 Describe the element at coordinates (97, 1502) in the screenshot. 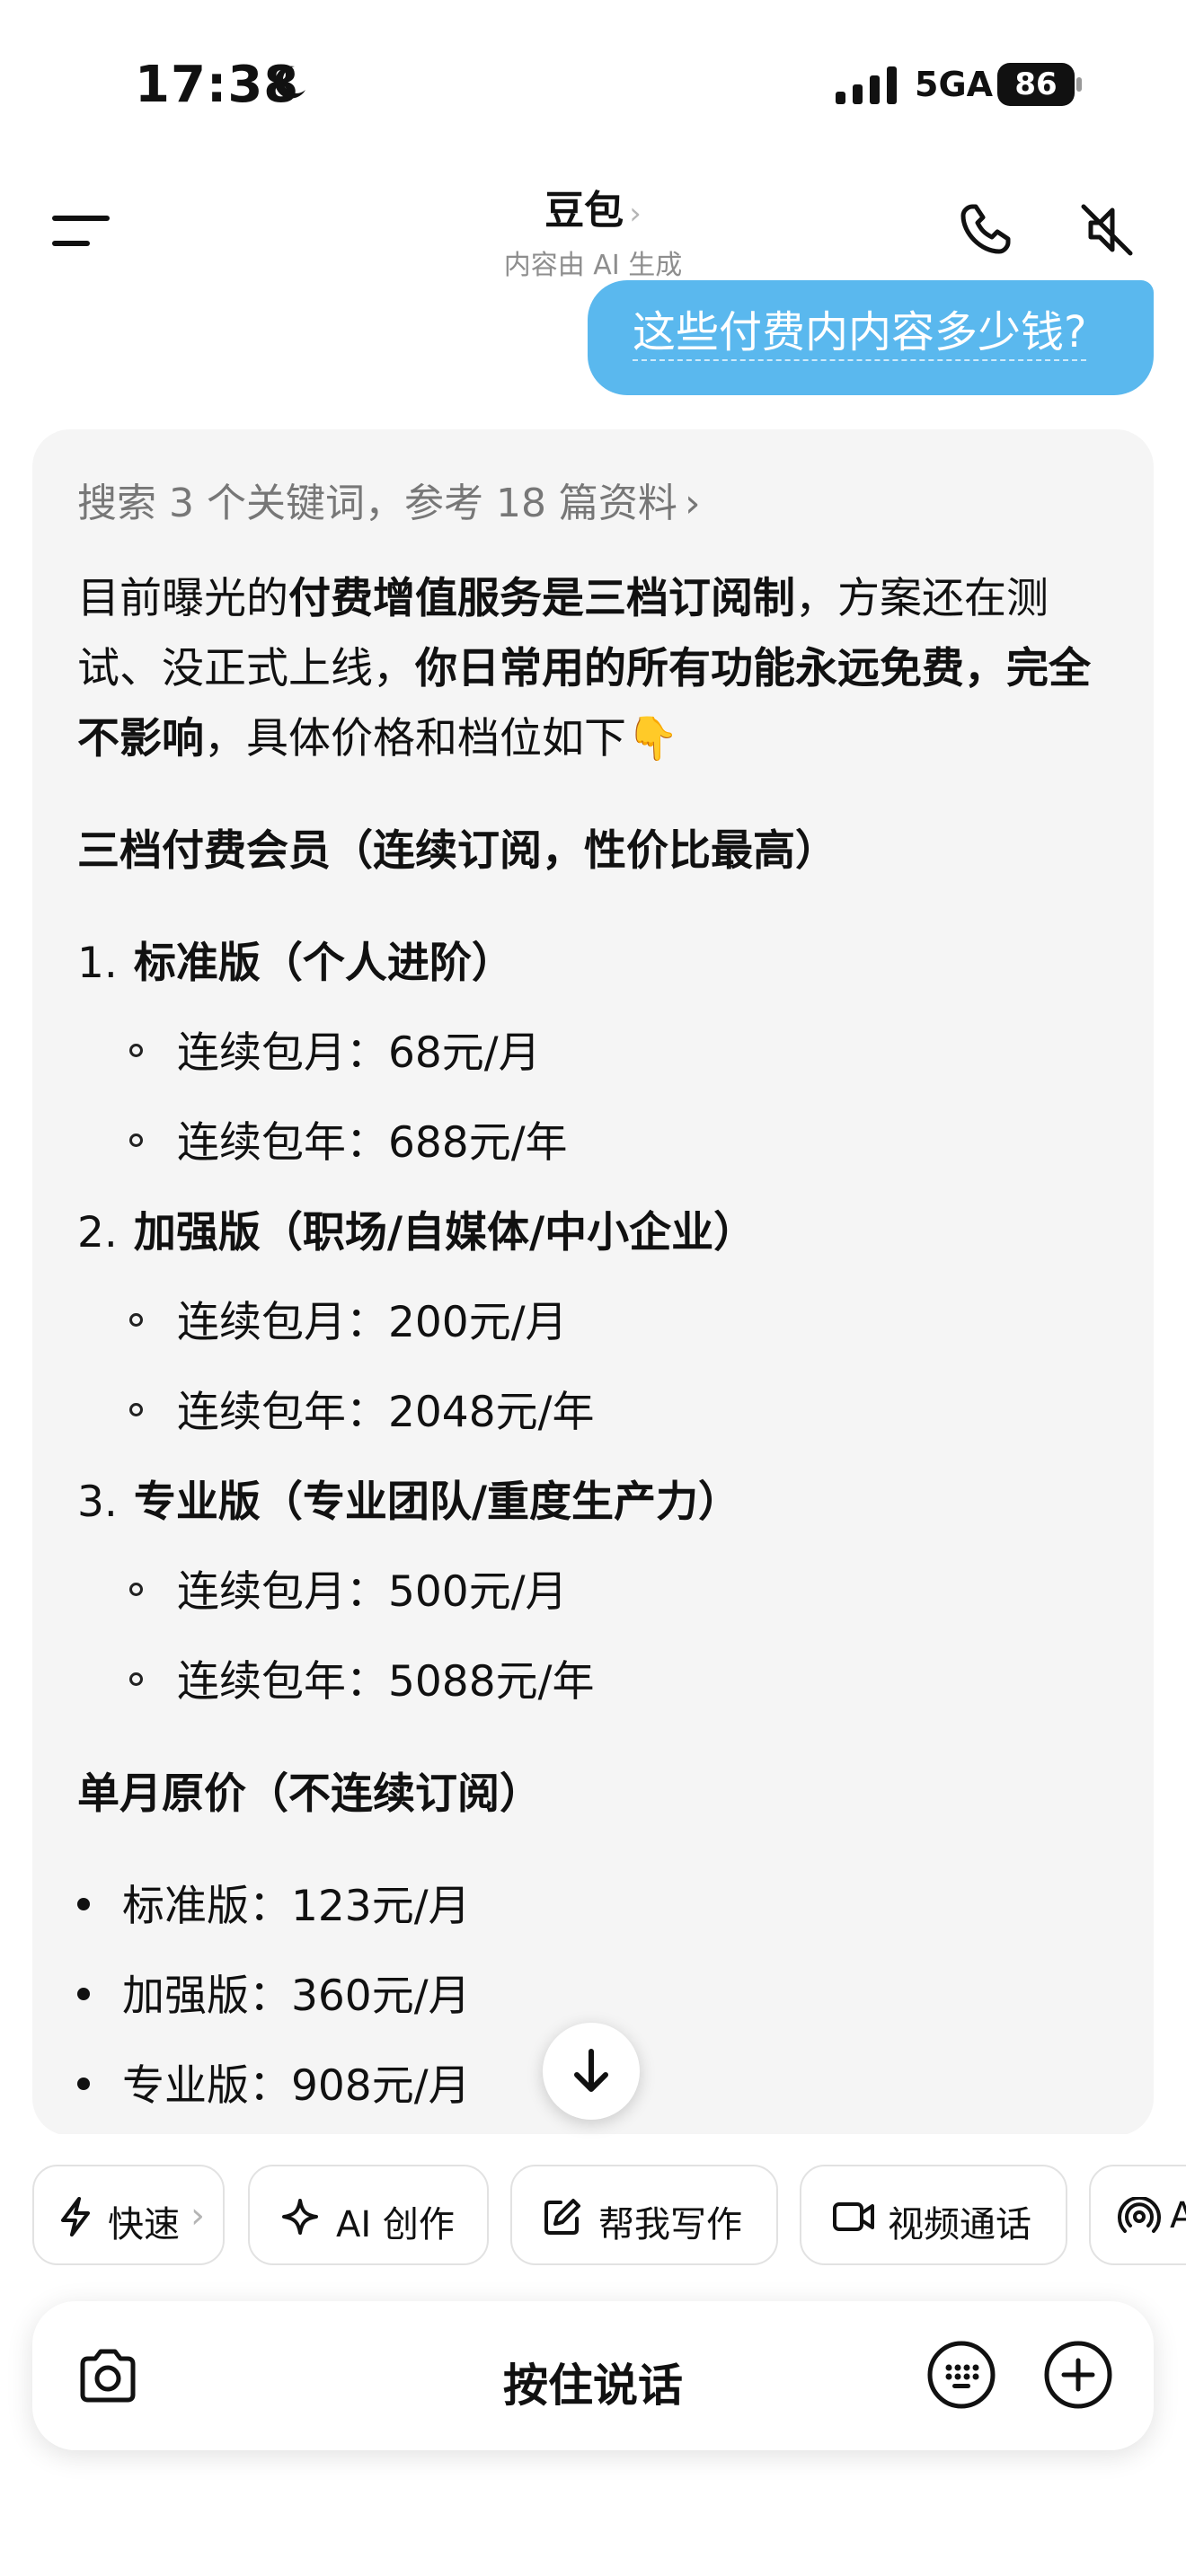

I see `plan-number: 3.` at that location.